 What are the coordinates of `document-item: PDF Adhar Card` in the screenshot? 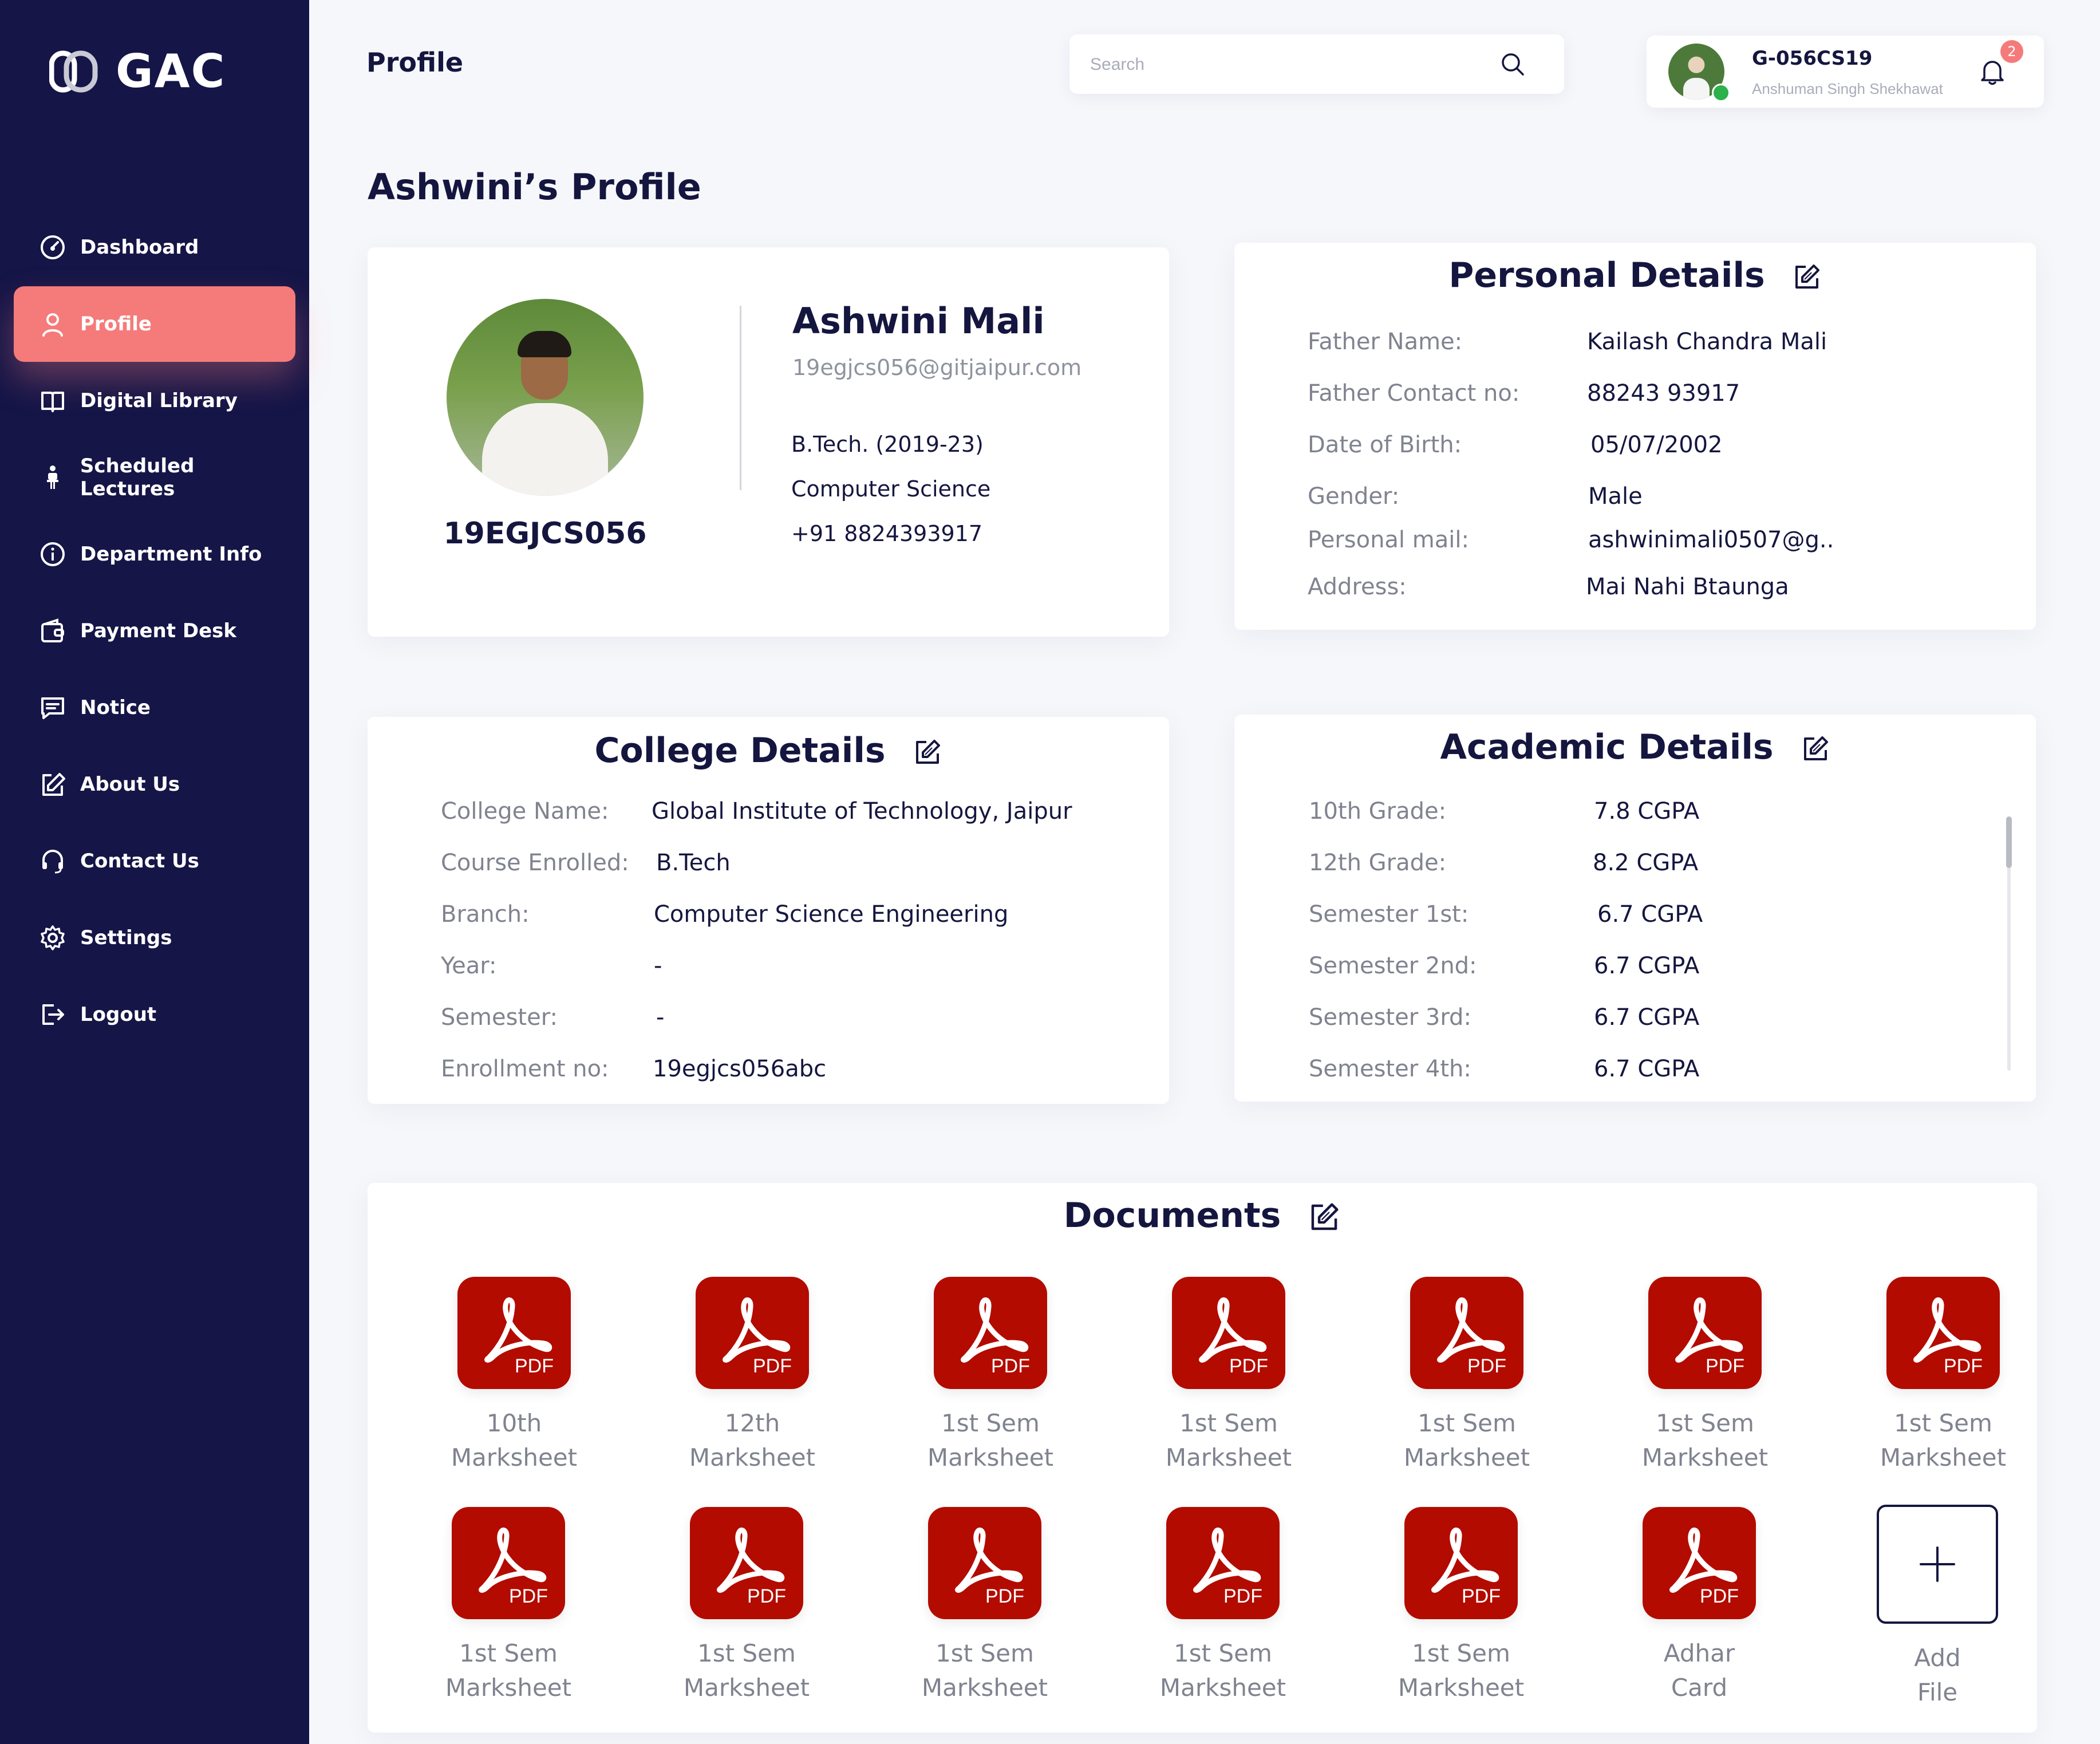 It's located at (1699, 1606).